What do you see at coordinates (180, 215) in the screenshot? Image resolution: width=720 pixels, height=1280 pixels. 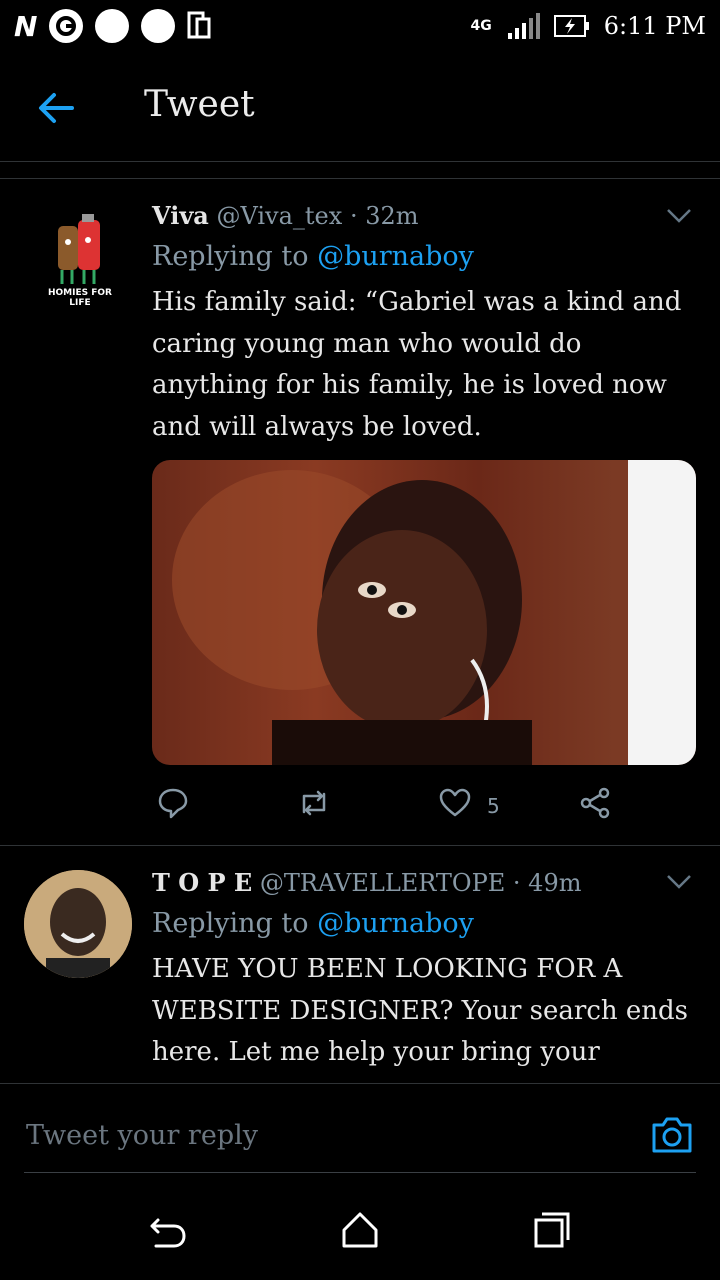 I see `display-name: Viva` at bounding box center [180, 215].